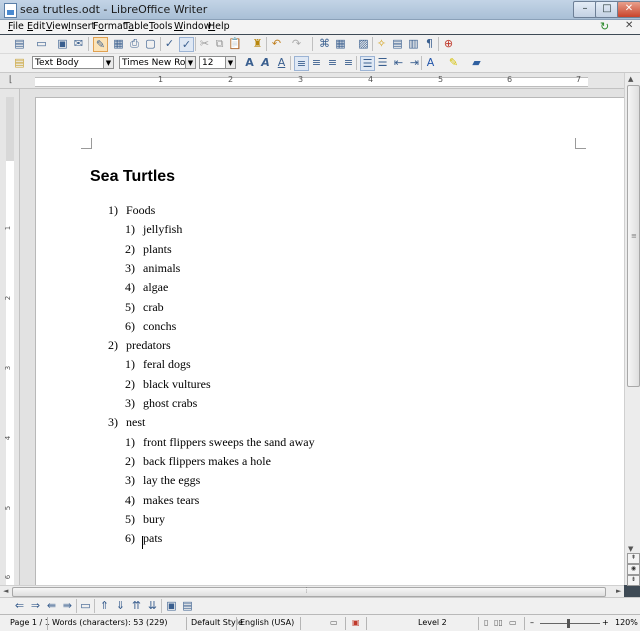 This screenshot has width=640, height=631. What do you see at coordinates (67, 605) in the screenshot?
I see `demote-with-subpoints-icon: ⇛` at bounding box center [67, 605].